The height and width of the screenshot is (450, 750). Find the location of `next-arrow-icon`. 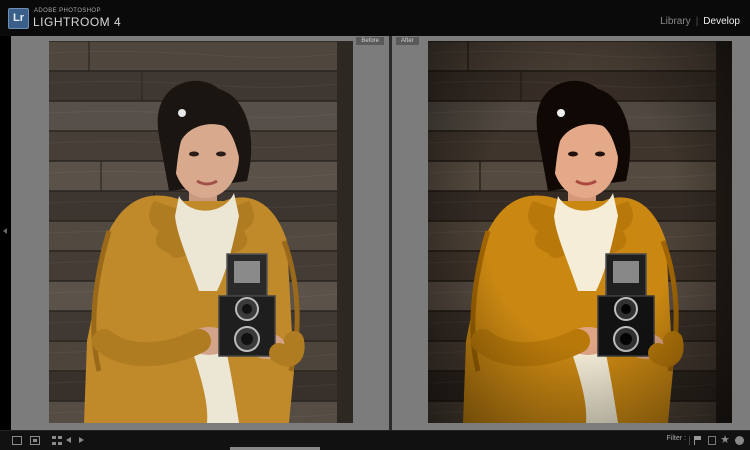

next-arrow-icon is located at coordinates (81, 440).